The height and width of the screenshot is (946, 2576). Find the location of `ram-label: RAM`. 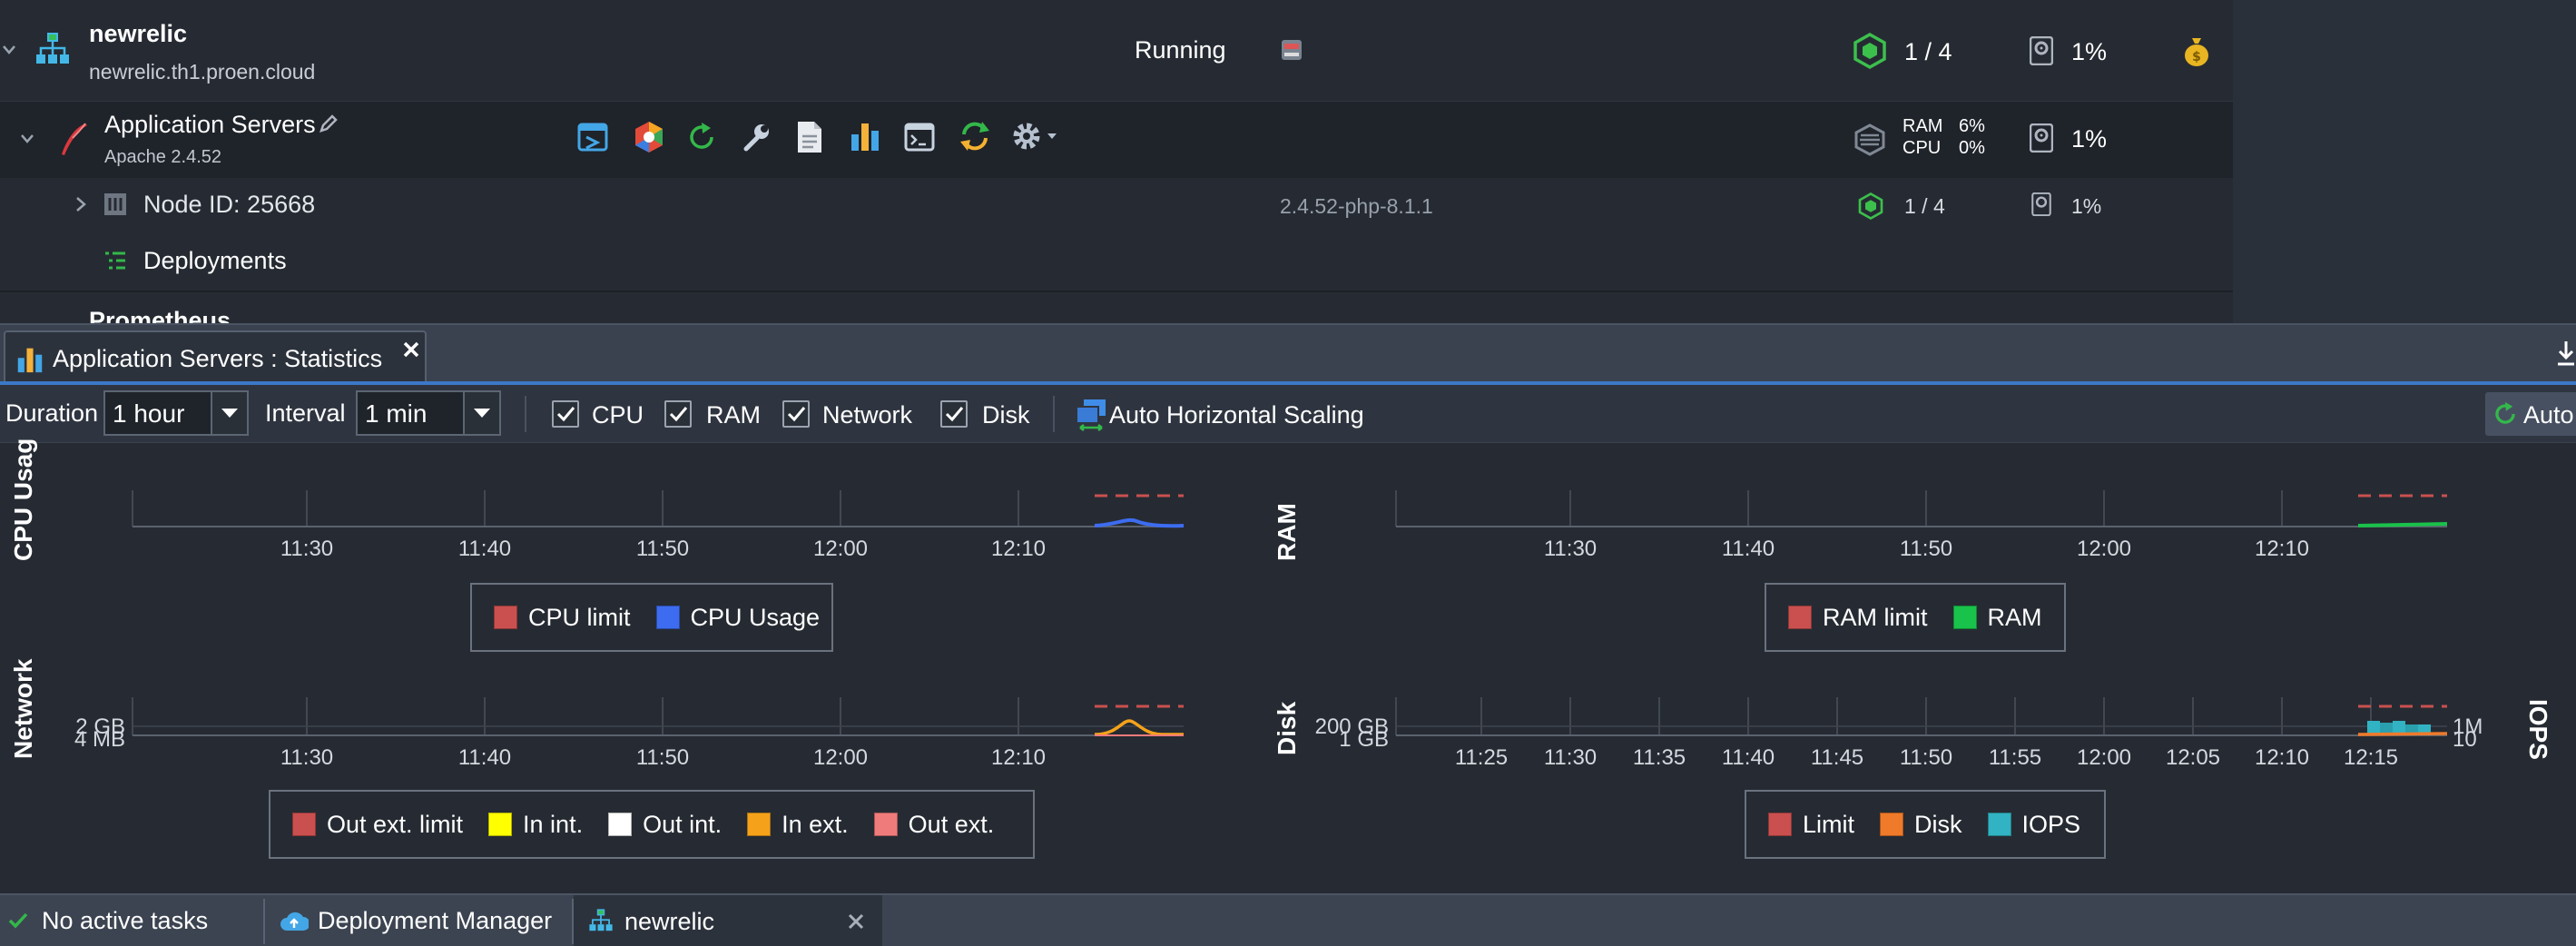

ram-label: RAM is located at coordinates (1923, 126).